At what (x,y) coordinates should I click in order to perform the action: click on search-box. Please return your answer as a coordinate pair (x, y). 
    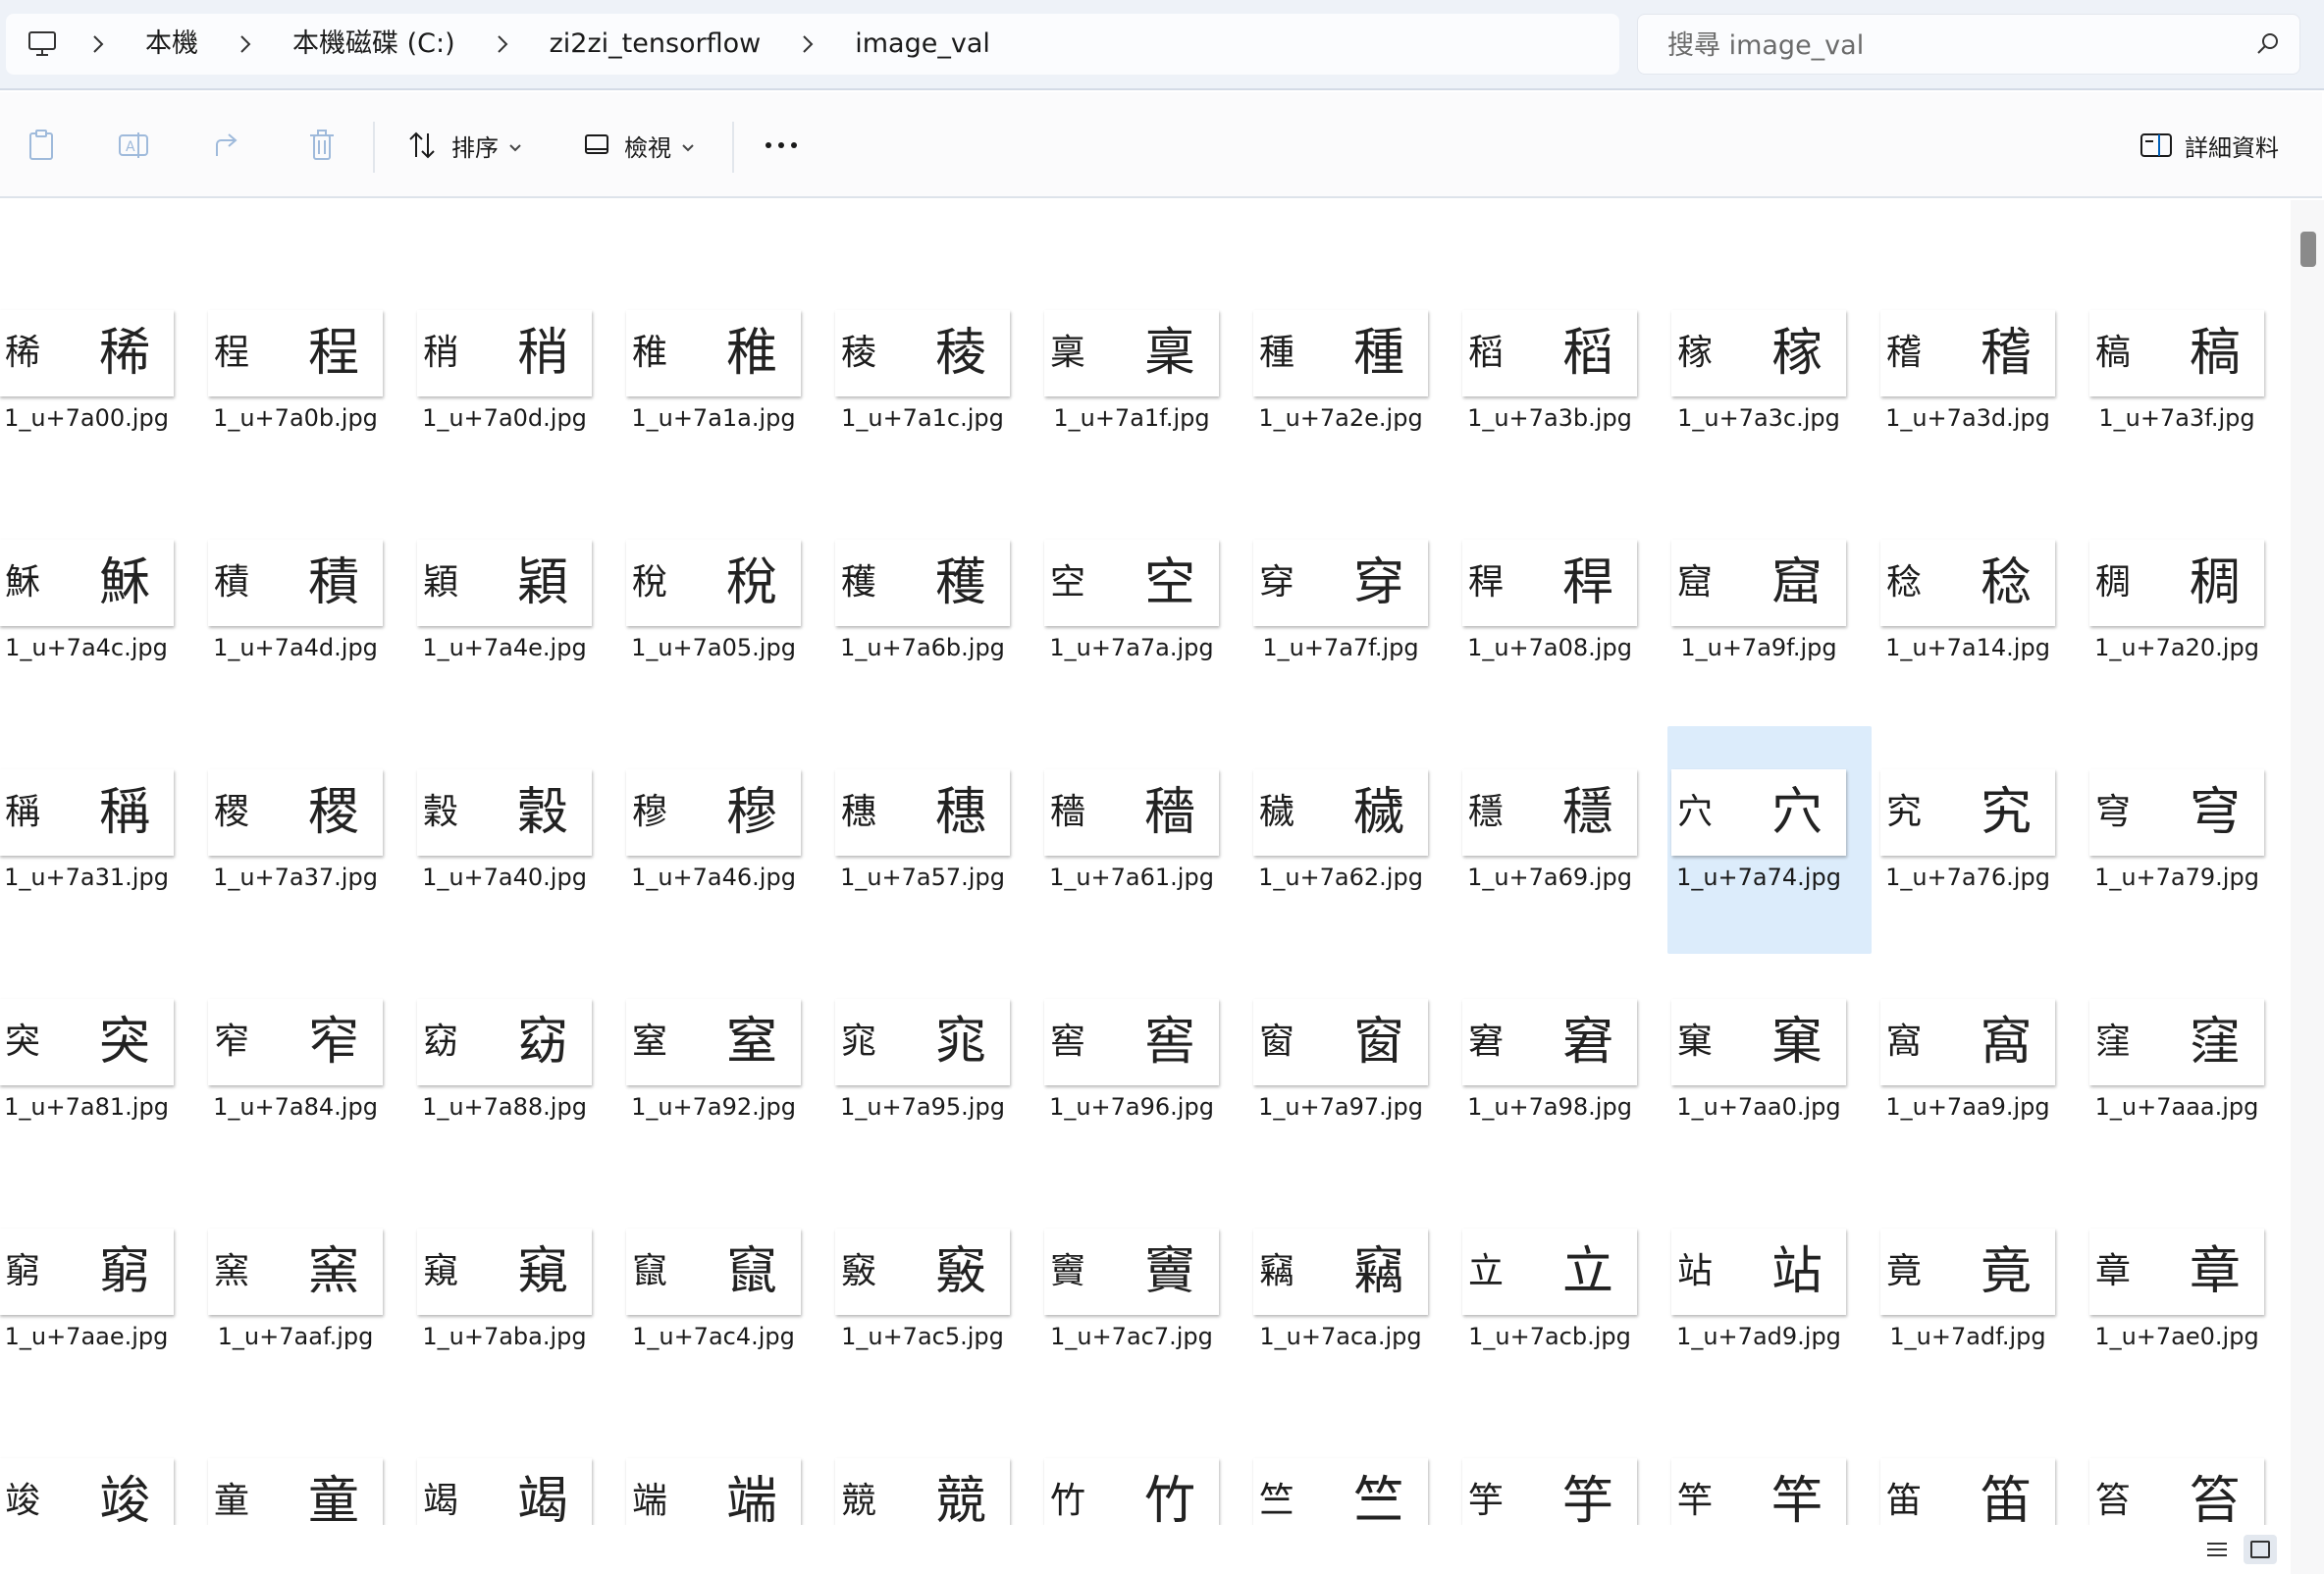
    Looking at the image, I should click on (1969, 45).